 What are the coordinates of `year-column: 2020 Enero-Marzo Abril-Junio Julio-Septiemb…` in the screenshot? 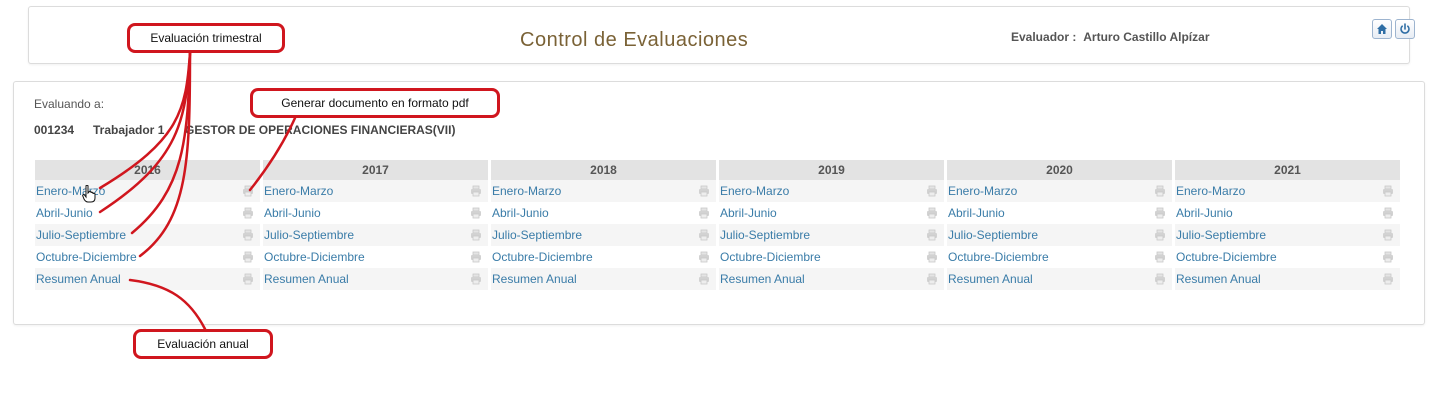 It's located at (1059, 225).